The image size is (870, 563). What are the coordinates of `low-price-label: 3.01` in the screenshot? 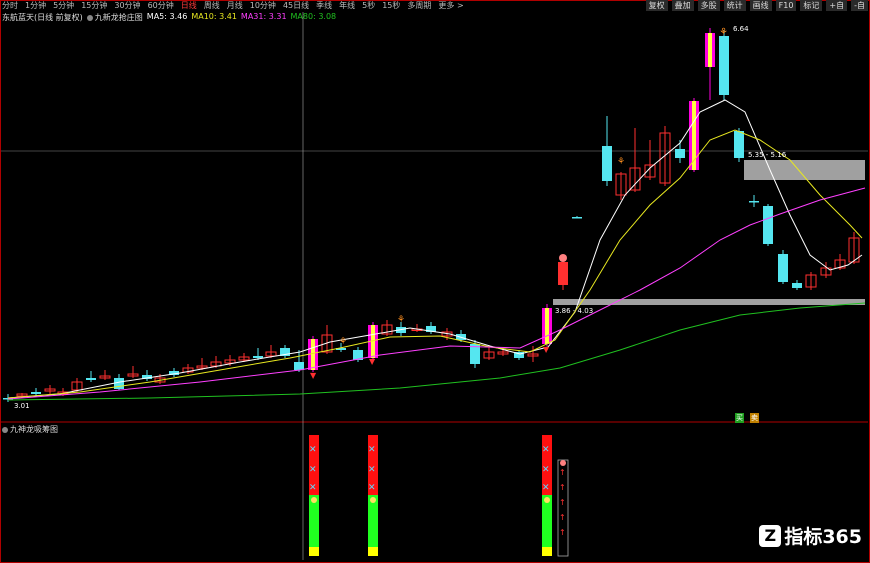 It's located at (22, 406).